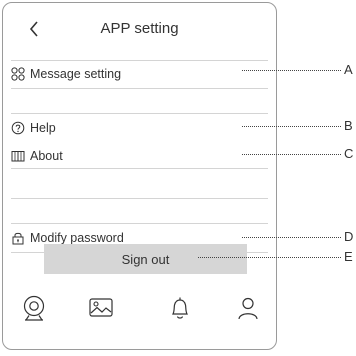 The width and height of the screenshot is (356, 356). Describe the element at coordinates (348, 125) in the screenshot. I see `callout-label: B` at that location.